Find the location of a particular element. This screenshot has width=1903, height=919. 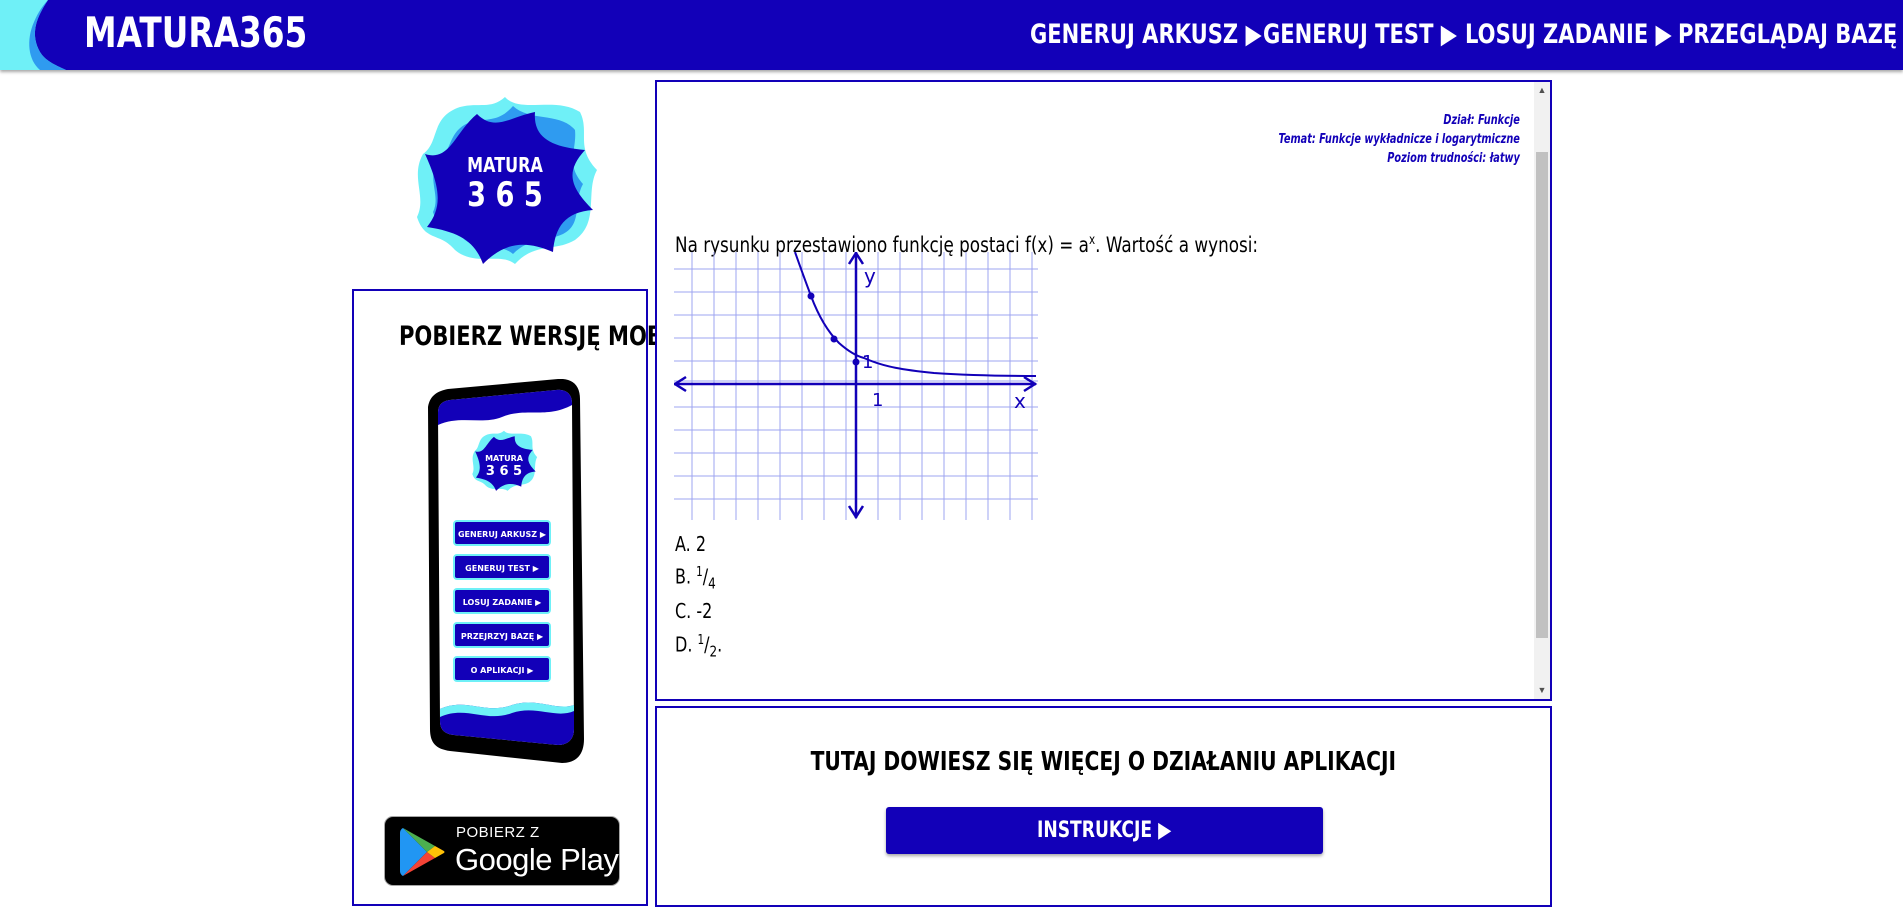

graph-tick-y-1: 1 is located at coordinates (867, 362).